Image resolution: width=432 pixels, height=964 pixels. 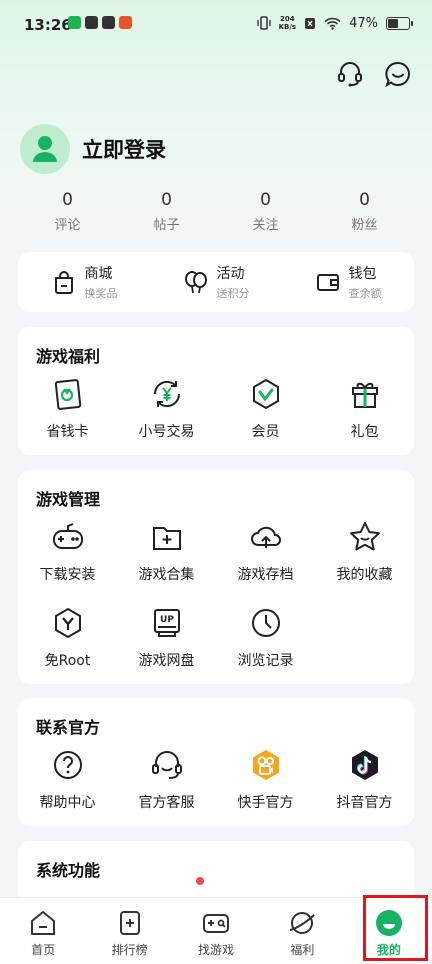 I want to click on tab-home: 首页, so click(x=43, y=931).